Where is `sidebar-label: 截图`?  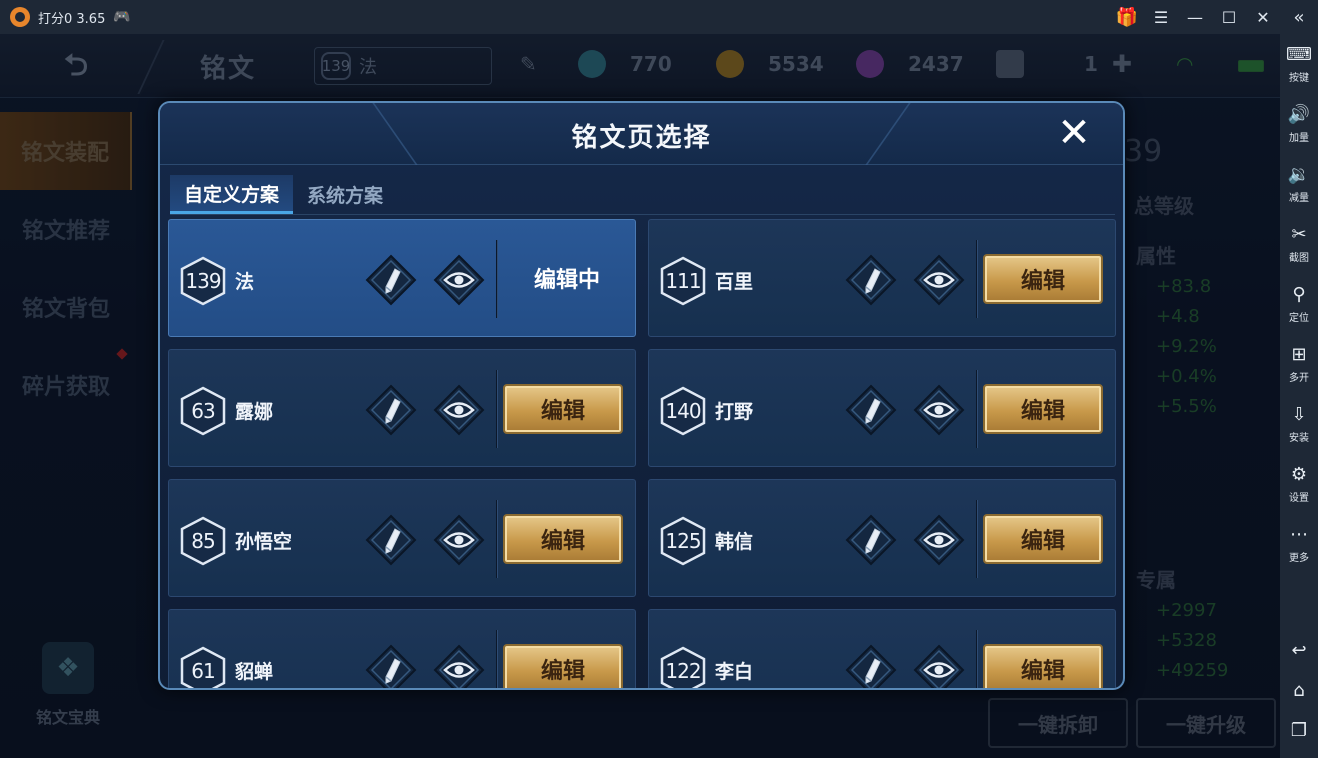 sidebar-label: 截图 is located at coordinates (1299, 258).